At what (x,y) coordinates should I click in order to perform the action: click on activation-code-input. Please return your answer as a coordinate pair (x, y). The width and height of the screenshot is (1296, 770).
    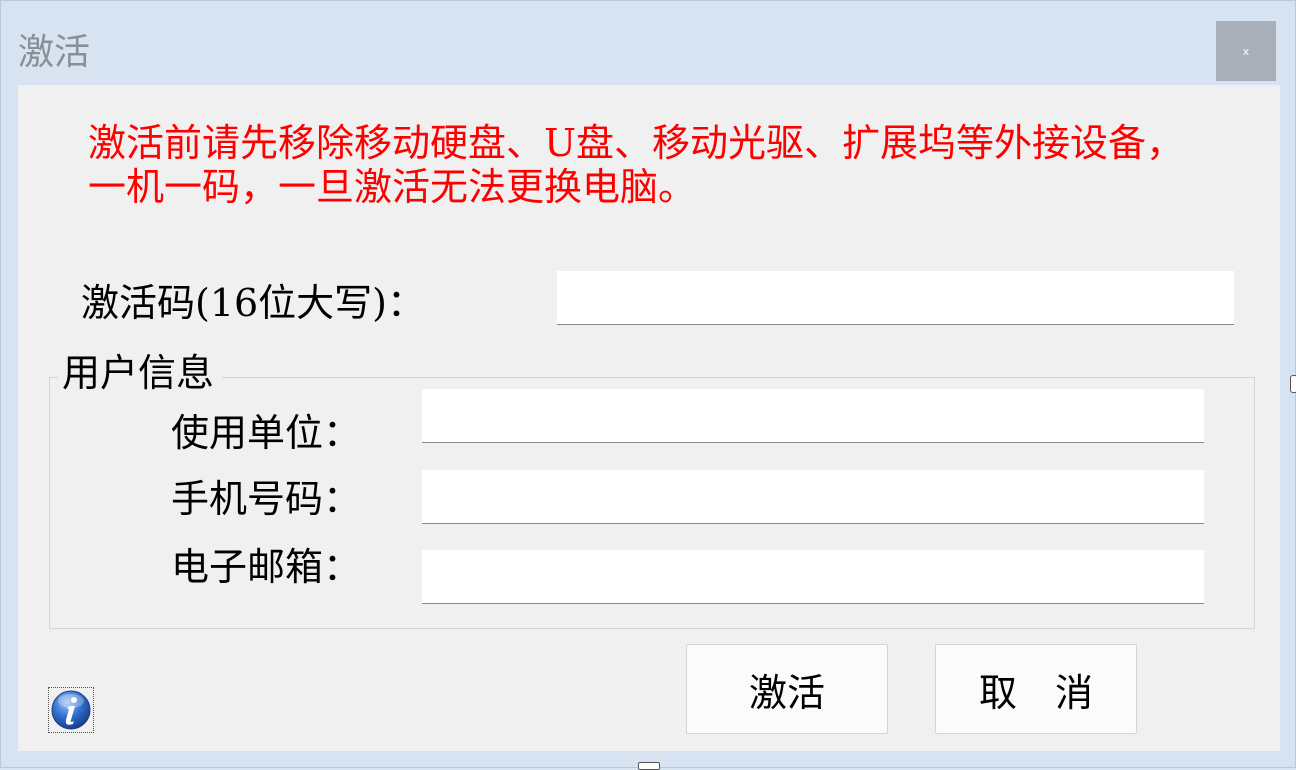
    Looking at the image, I should click on (895, 298).